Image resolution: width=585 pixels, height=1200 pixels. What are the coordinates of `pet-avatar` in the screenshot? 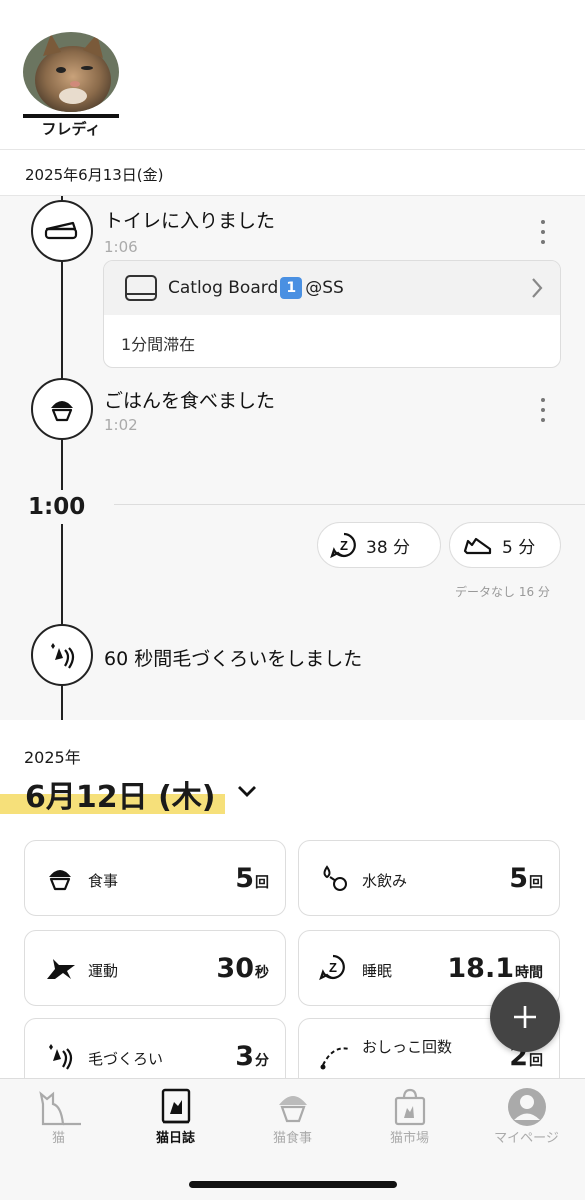 It's located at (71, 72).